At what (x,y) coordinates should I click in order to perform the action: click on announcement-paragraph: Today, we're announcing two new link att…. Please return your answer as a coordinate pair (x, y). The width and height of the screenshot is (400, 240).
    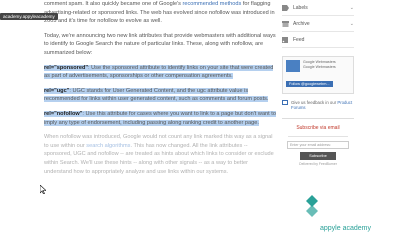
    Looking at the image, I should click on (160, 44).